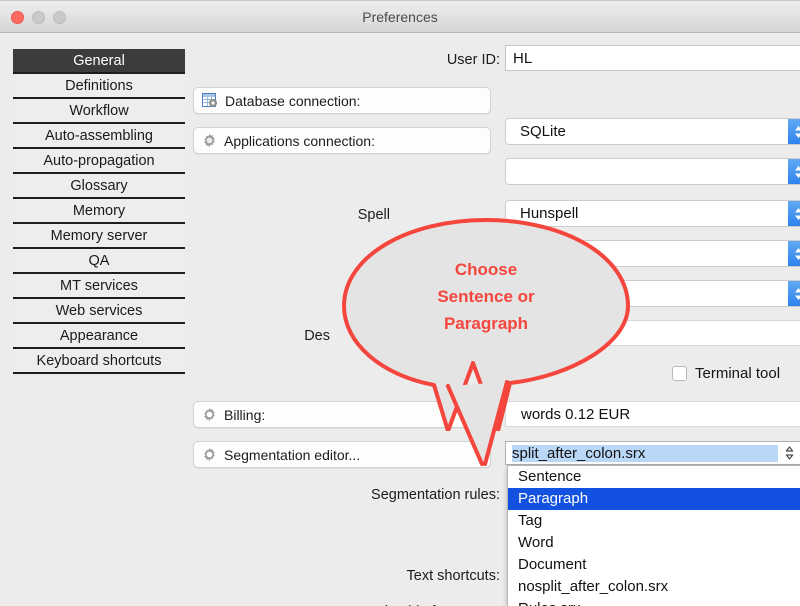  Describe the element at coordinates (679, 373) in the screenshot. I see `terminal-tool-checkbox` at that location.